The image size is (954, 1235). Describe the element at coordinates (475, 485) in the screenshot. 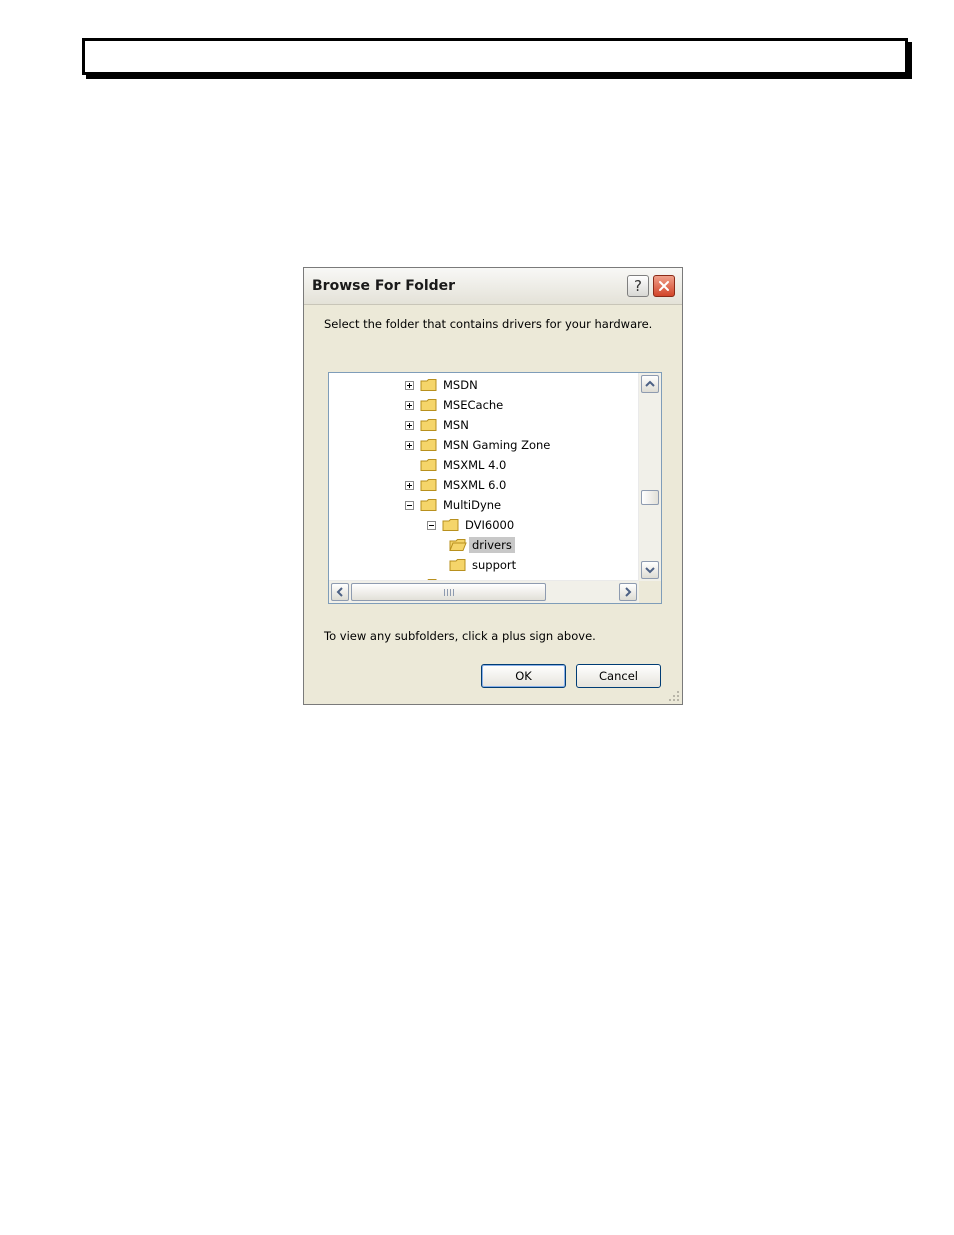

I see `tree-item-label: MSXML 6.0` at that location.